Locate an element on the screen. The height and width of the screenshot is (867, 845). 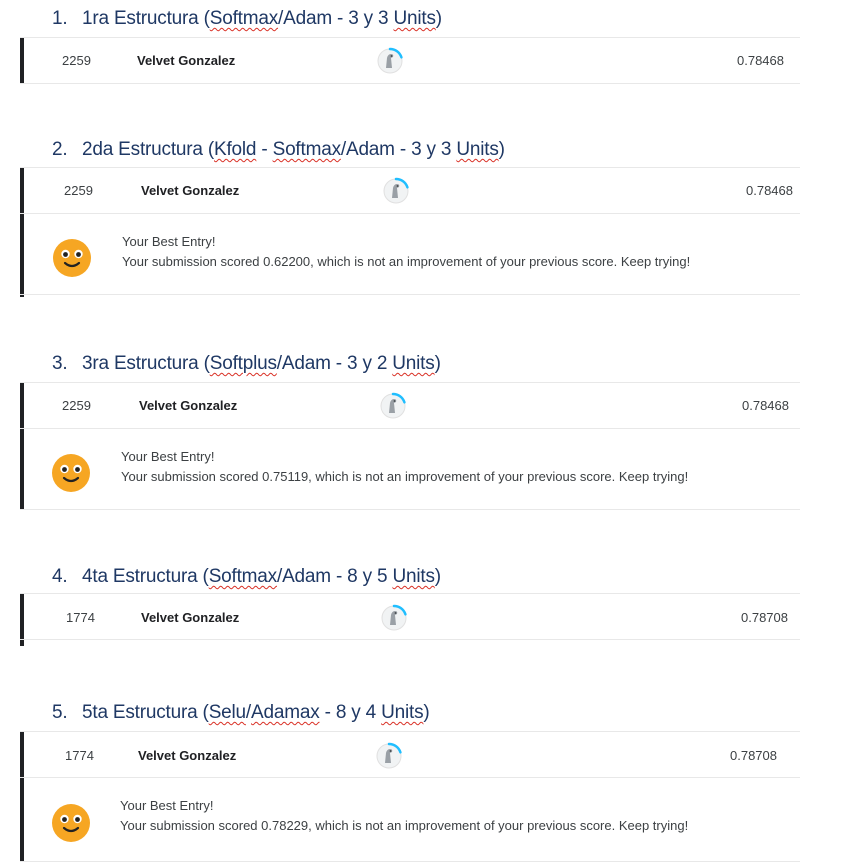
leaderboard-card-4: 1774 Velvet Gonzalez 0.78708 is located at coordinates (410, 619).